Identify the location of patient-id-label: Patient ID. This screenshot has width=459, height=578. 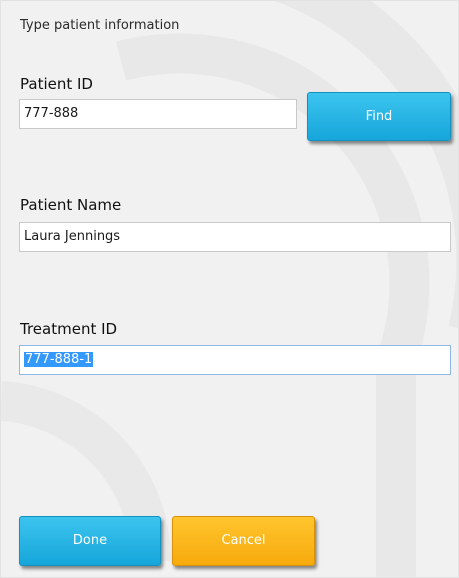
(56, 84).